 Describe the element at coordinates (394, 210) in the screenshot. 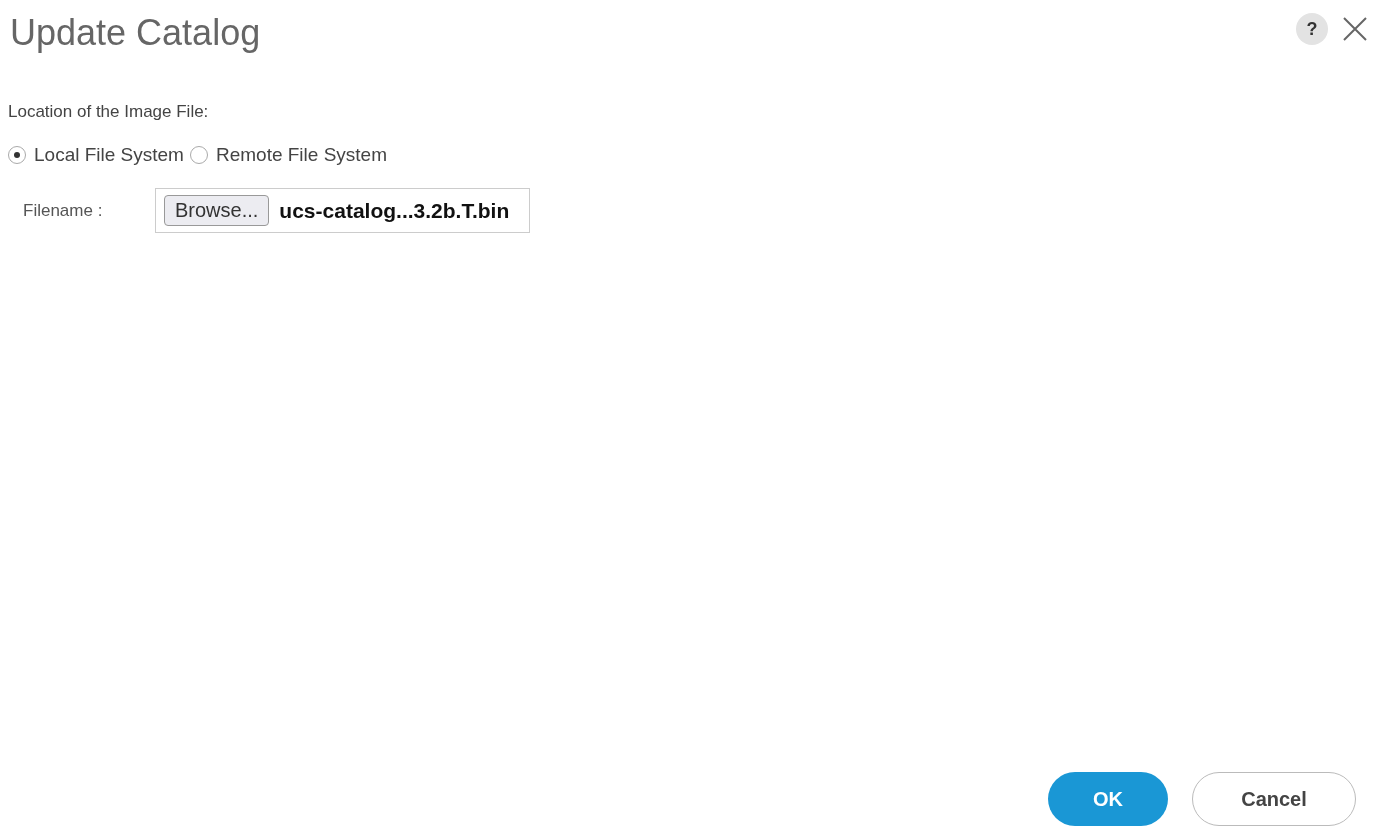

I see `file-name: ucs-catalog...3.2b.T.bin` at that location.